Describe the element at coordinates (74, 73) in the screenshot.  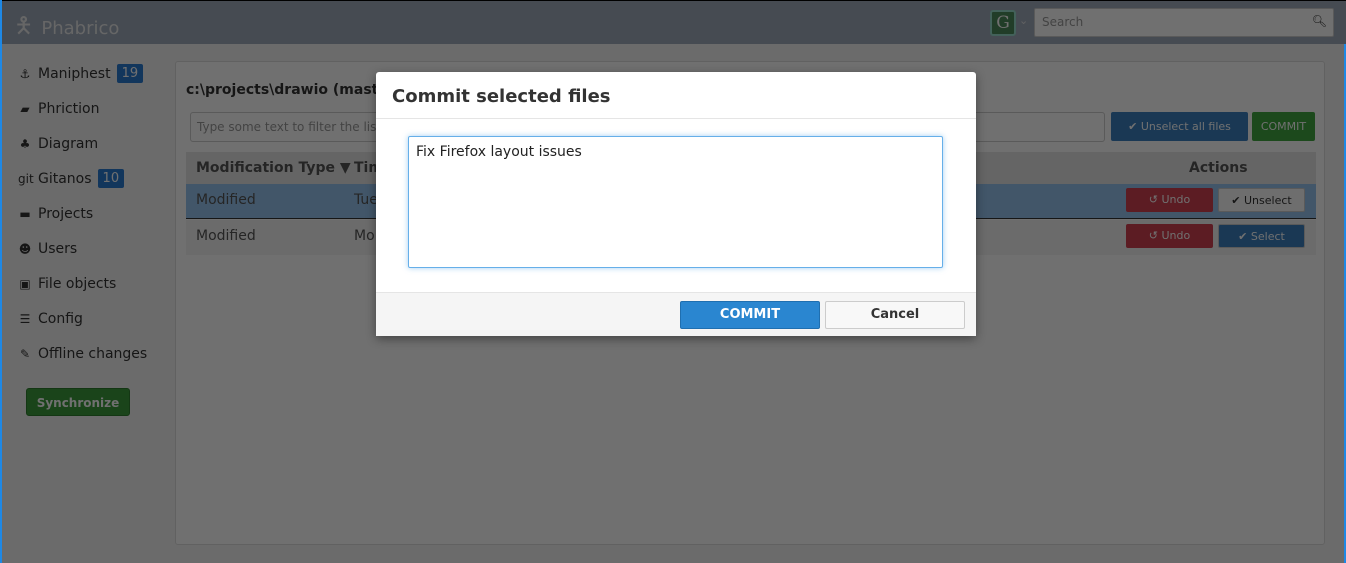
I see `sidebar-item-label: Maniphest` at that location.